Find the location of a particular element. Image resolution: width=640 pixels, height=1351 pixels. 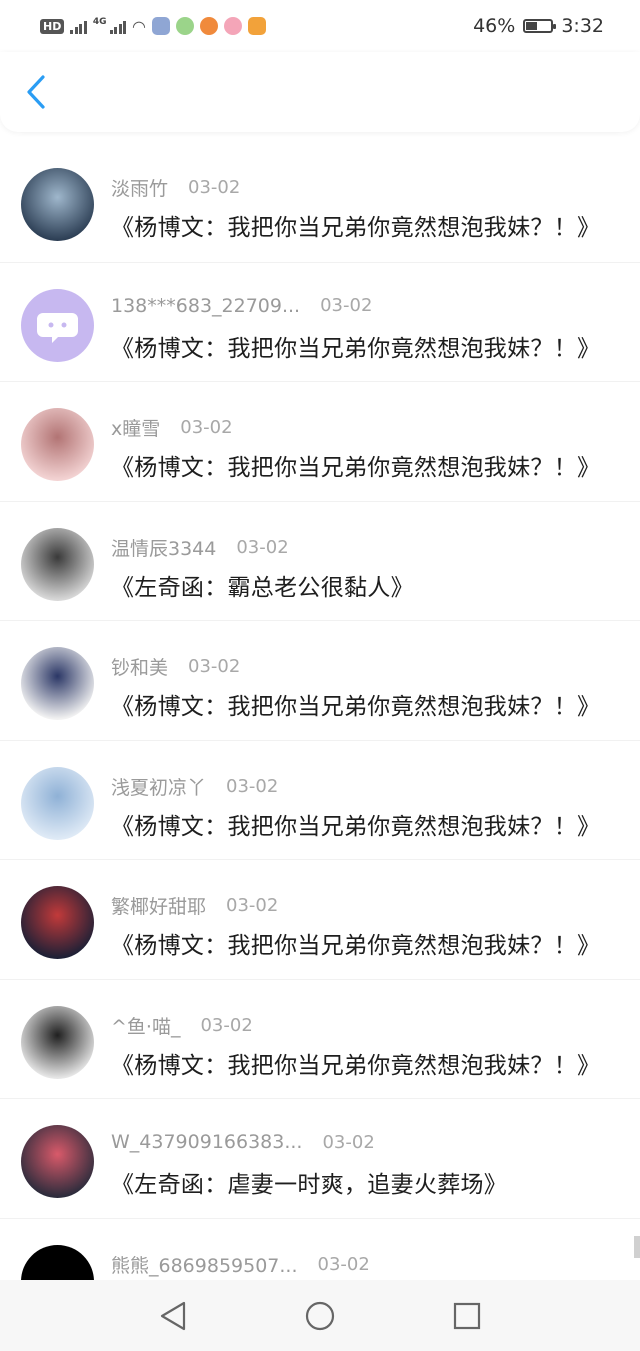

battery-icon is located at coordinates (540, 26).